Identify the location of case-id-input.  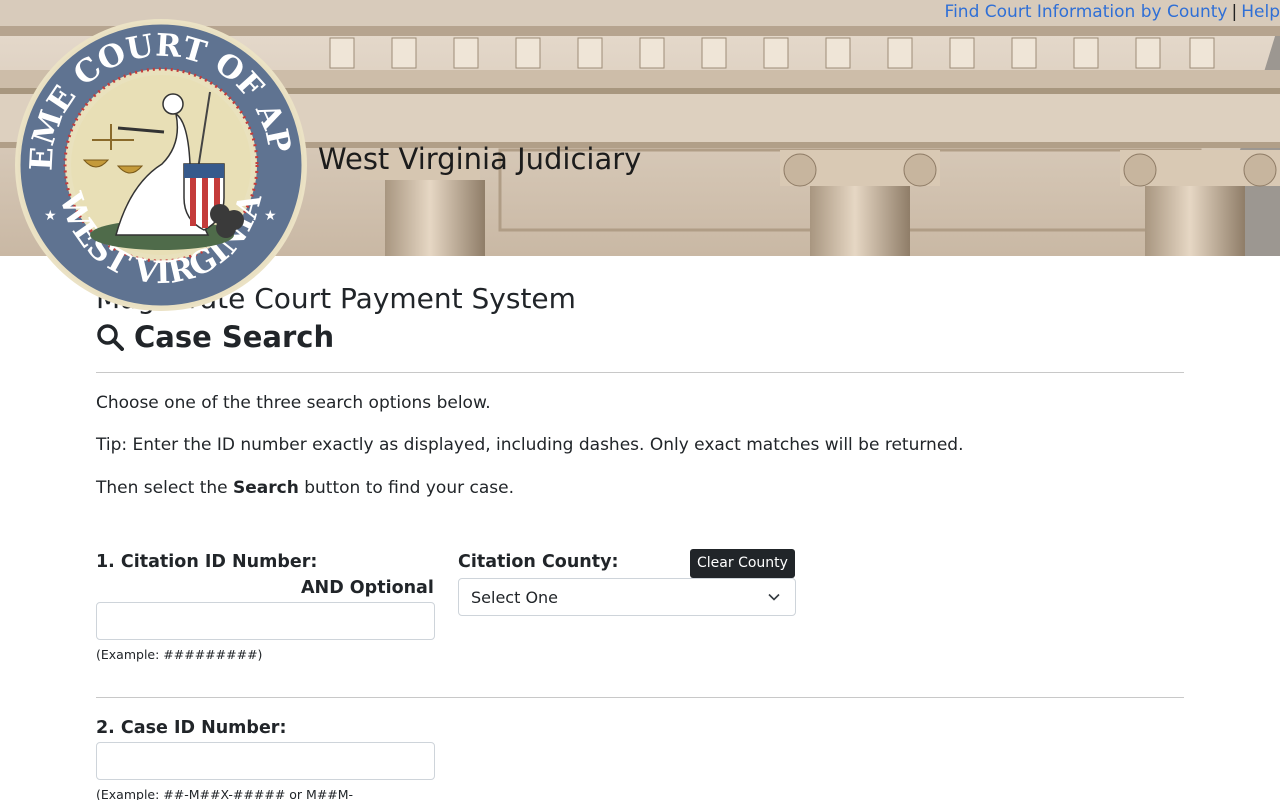
(265, 761).